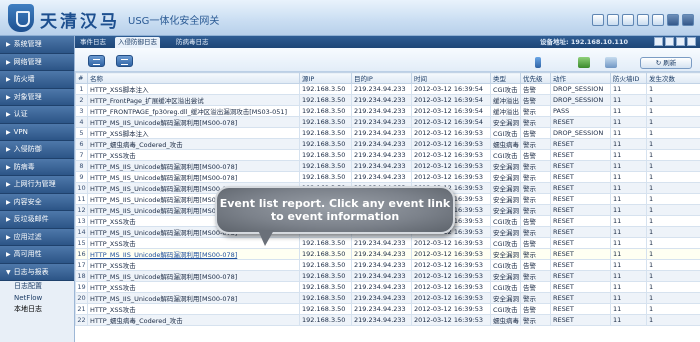  What do you see at coordinates (27, 61) in the screenshot?
I see `sidebar-item-label: 网络管理` at bounding box center [27, 61].